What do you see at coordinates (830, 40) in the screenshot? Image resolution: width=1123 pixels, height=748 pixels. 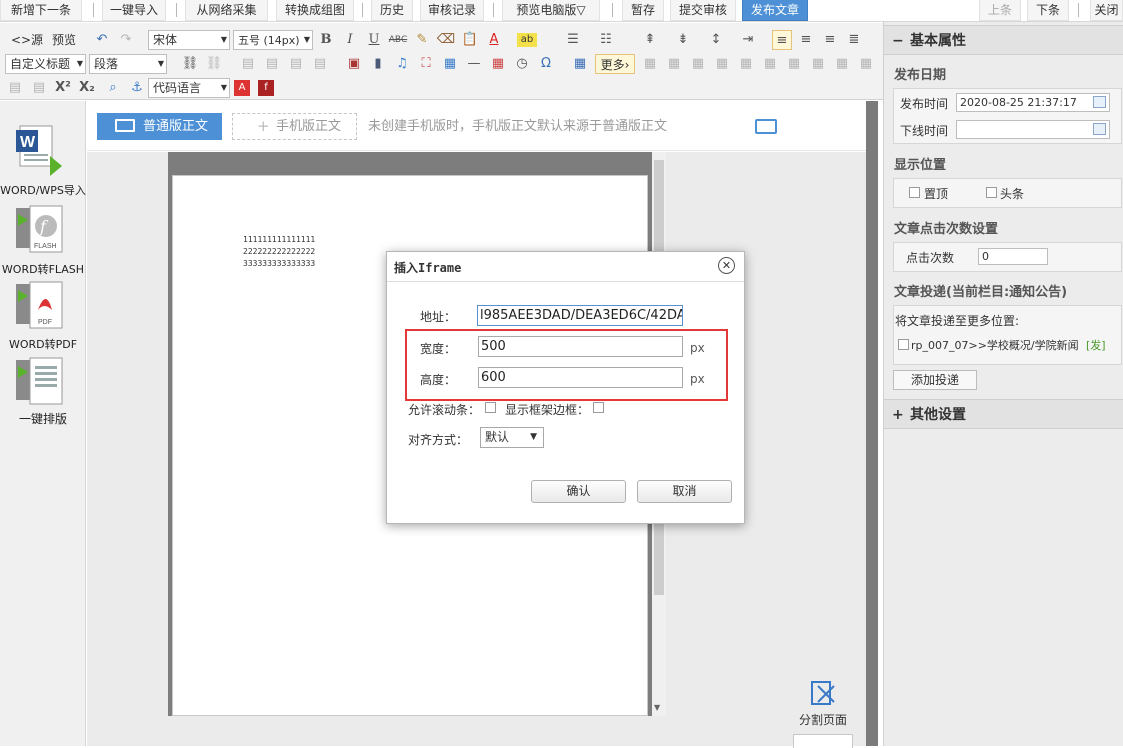 I see `align-right-icon: ≡` at bounding box center [830, 40].